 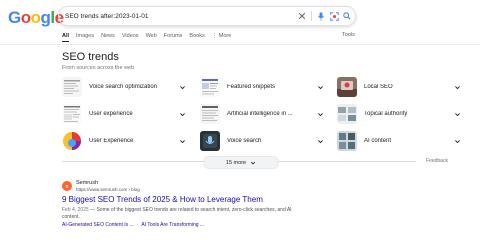 I want to click on search-divider, so click(x=311, y=16).